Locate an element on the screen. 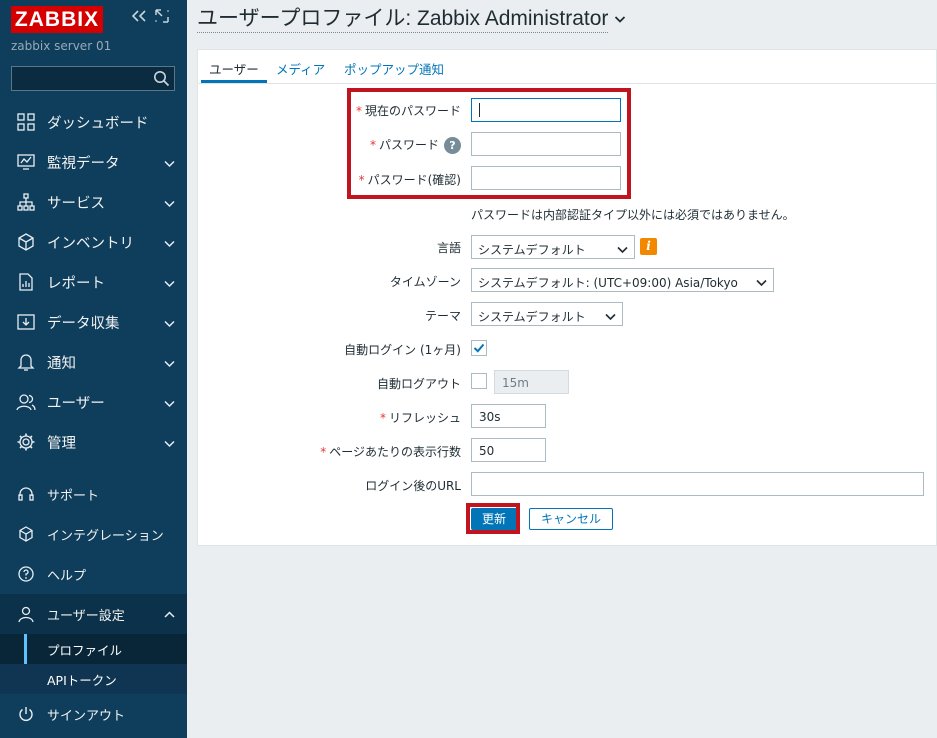 The height and width of the screenshot is (738, 937). sidebar-search-input is located at coordinates (93, 78).